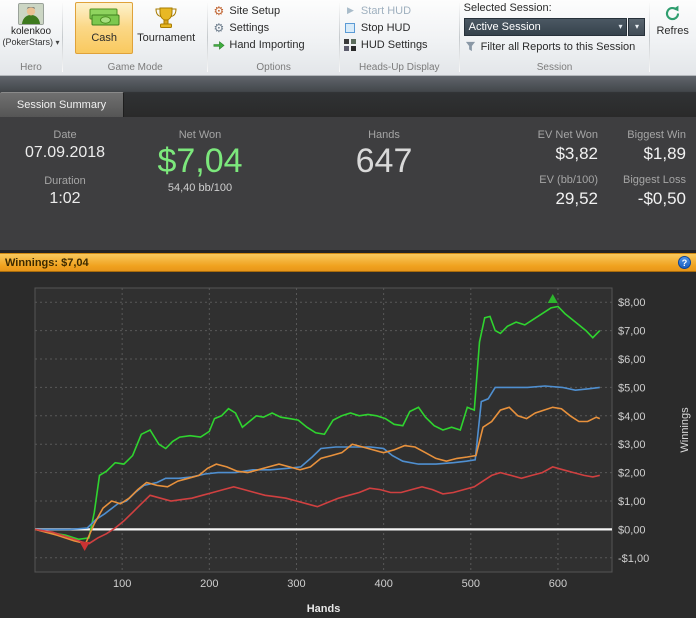 The height and width of the screenshot is (618, 696). What do you see at coordinates (135, 67) in the screenshot?
I see `group-label-game-mode: Game Mode` at bounding box center [135, 67].